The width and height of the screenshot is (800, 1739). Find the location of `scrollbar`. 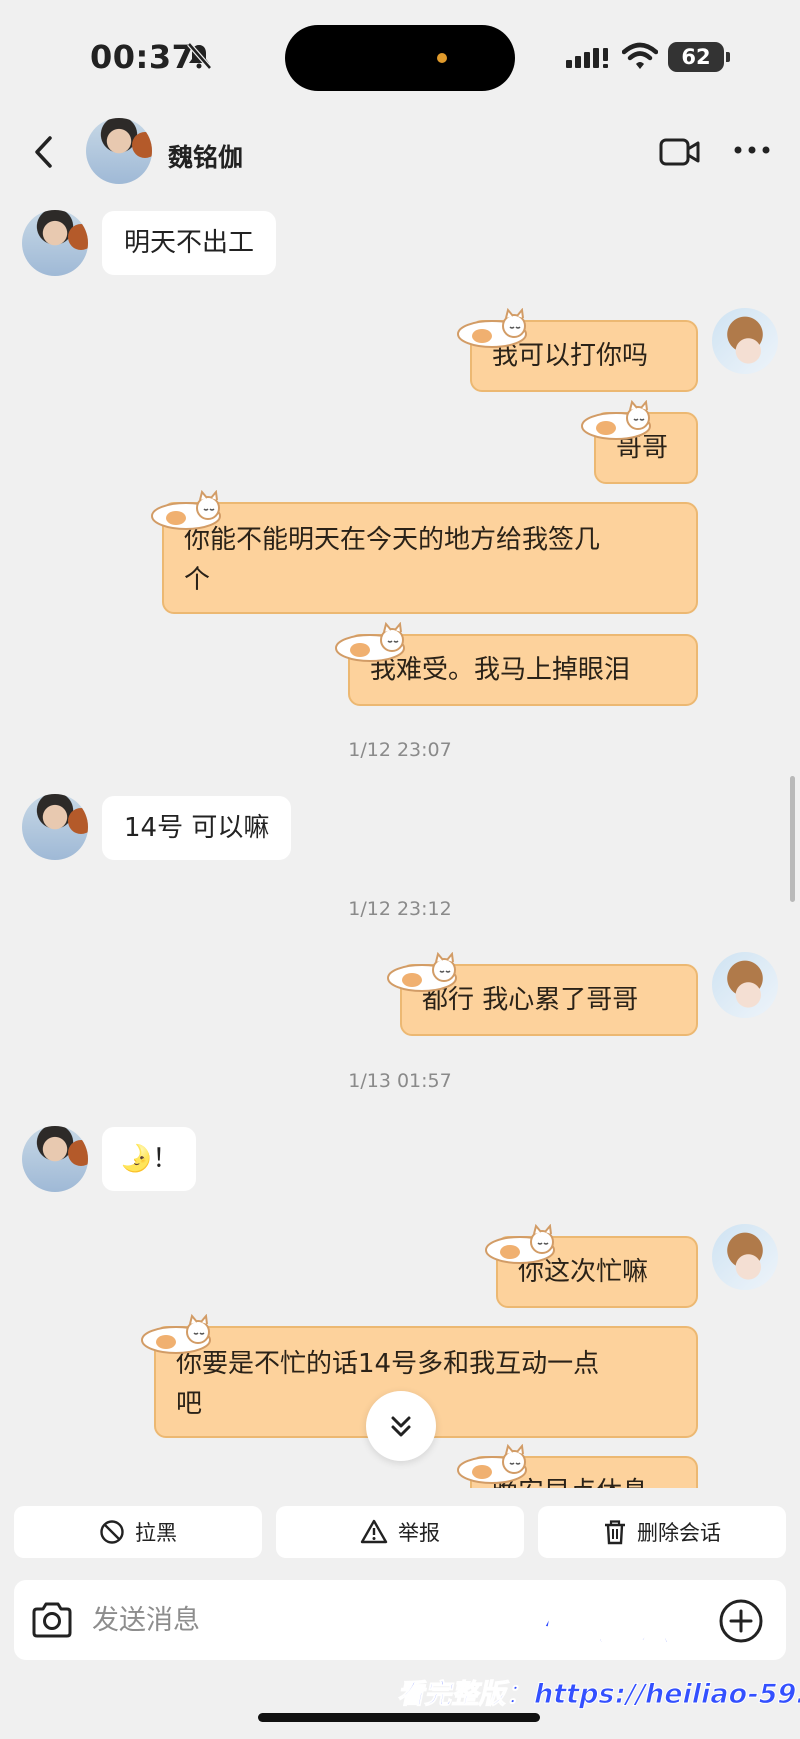

scrollbar is located at coordinates (792, 839).